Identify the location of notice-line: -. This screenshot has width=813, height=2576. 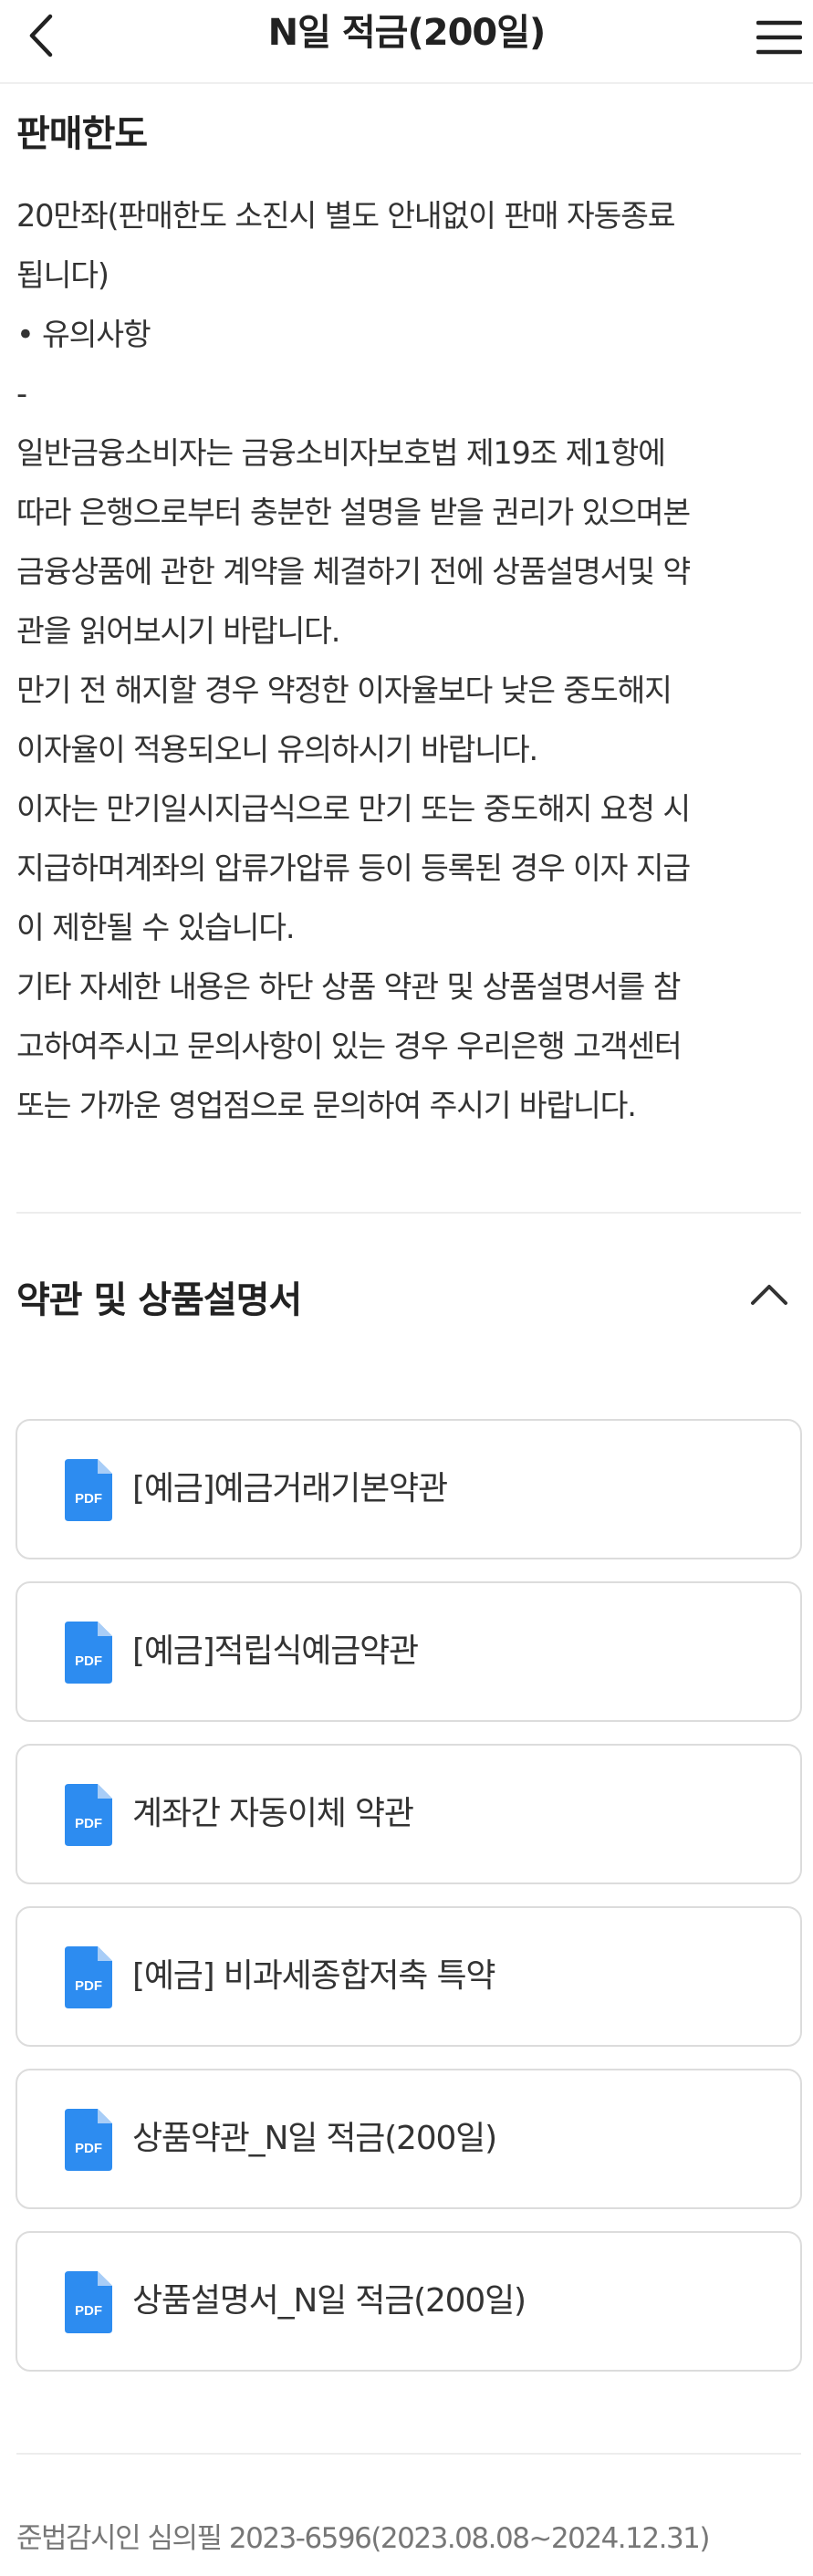
(21, 394).